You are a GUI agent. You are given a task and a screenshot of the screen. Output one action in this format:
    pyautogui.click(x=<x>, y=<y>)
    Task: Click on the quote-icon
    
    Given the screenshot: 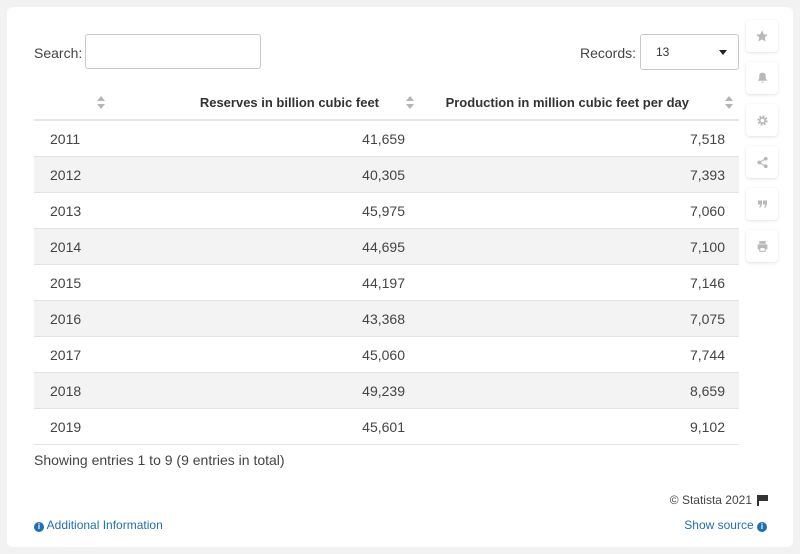 What is the action you would take?
    pyautogui.click(x=762, y=204)
    